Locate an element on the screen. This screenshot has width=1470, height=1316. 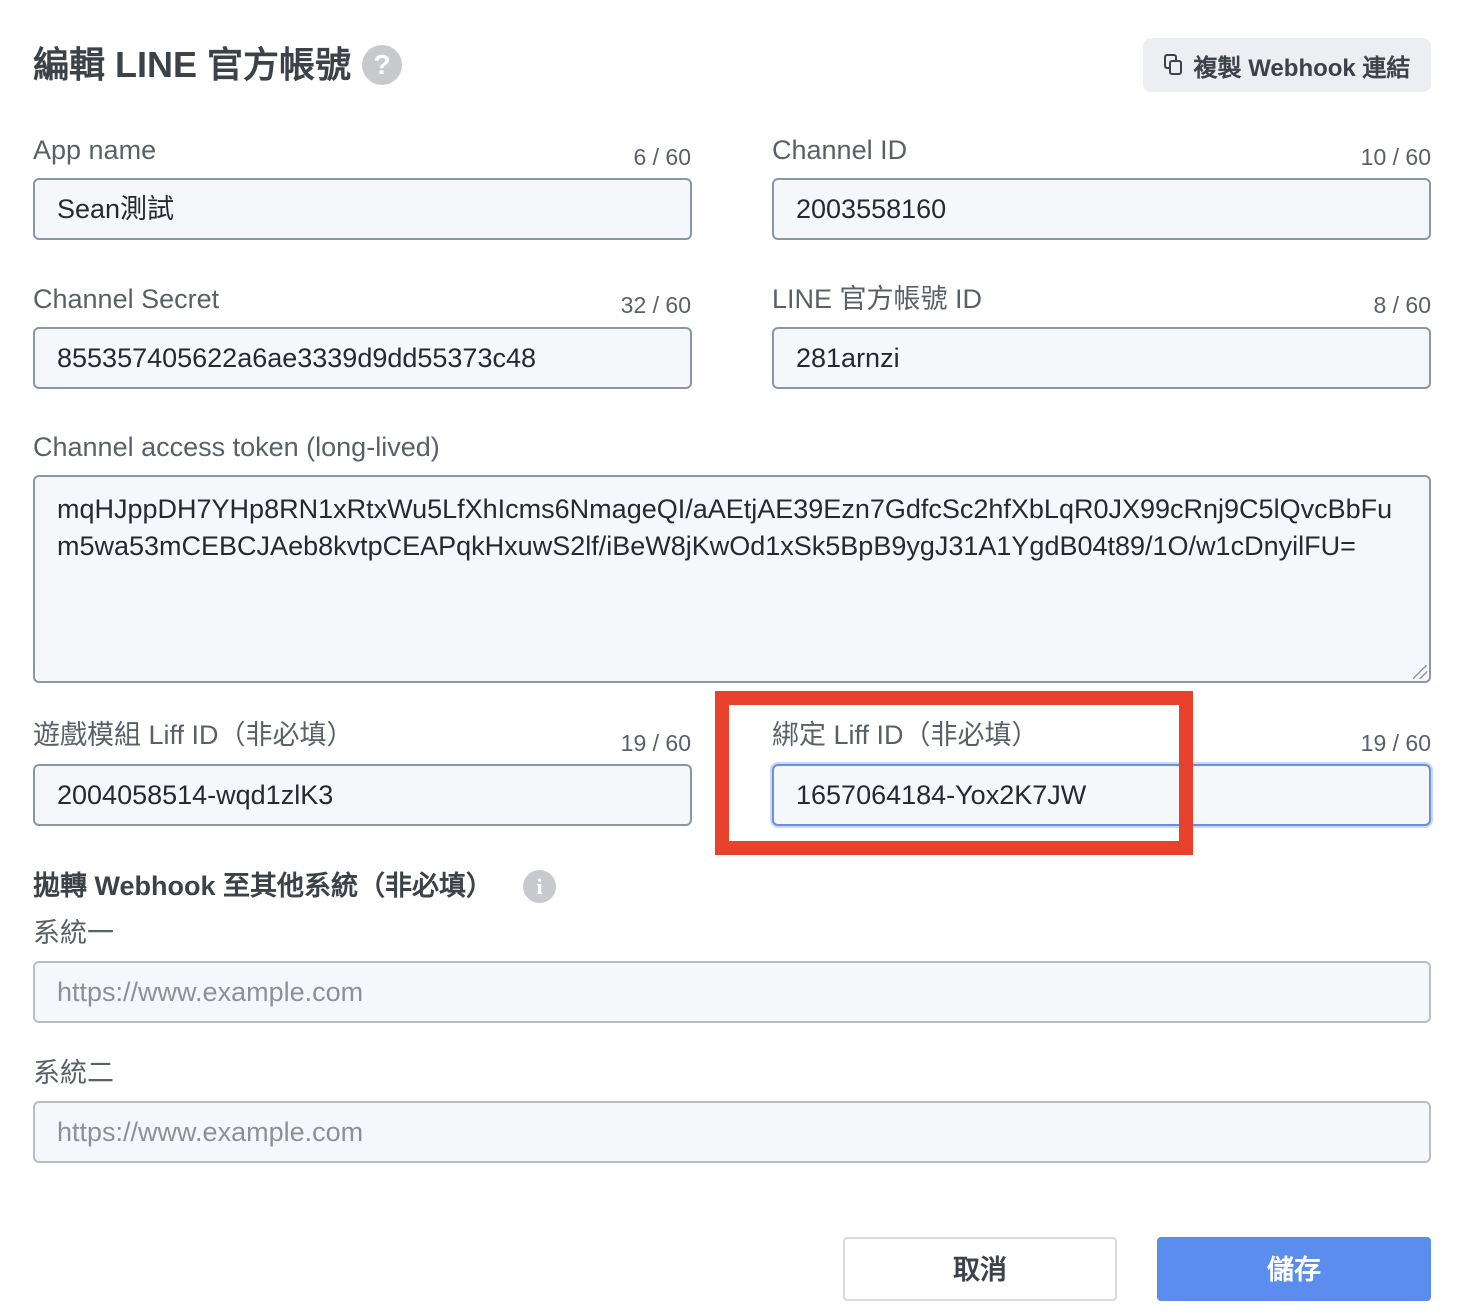
game-liff-id-counter: 19 / 60 is located at coordinates (655, 743).